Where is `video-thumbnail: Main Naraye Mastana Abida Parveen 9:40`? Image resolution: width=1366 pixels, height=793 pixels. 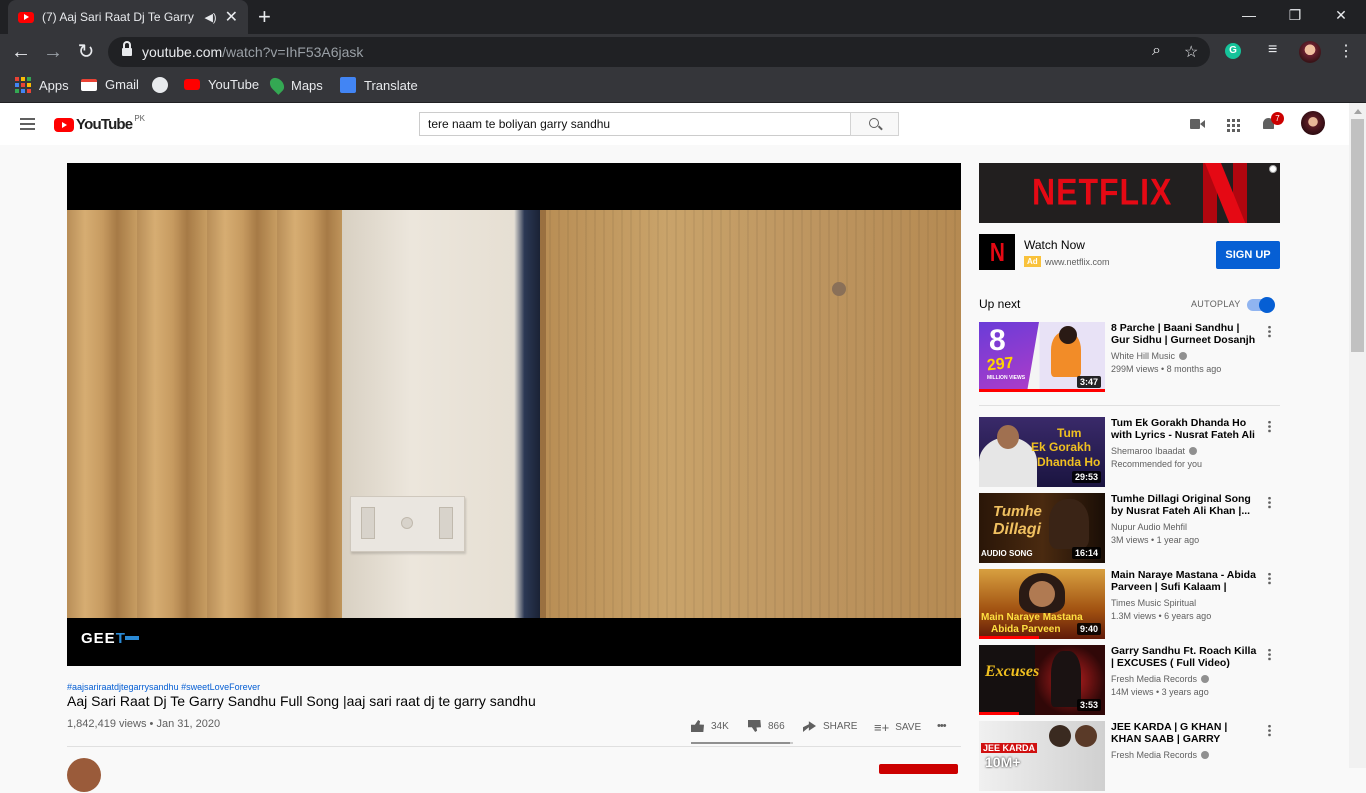
video-thumbnail: Main Naraye Mastana Abida Parveen 9:40 is located at coordinates (1042, 604).